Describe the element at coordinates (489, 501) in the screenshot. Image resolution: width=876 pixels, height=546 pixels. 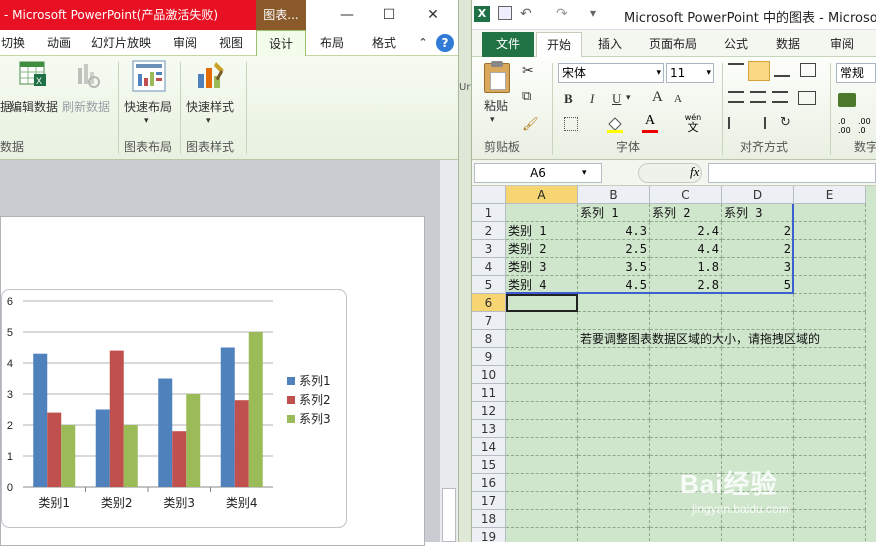
I see `row-header-17: 17` at that location.